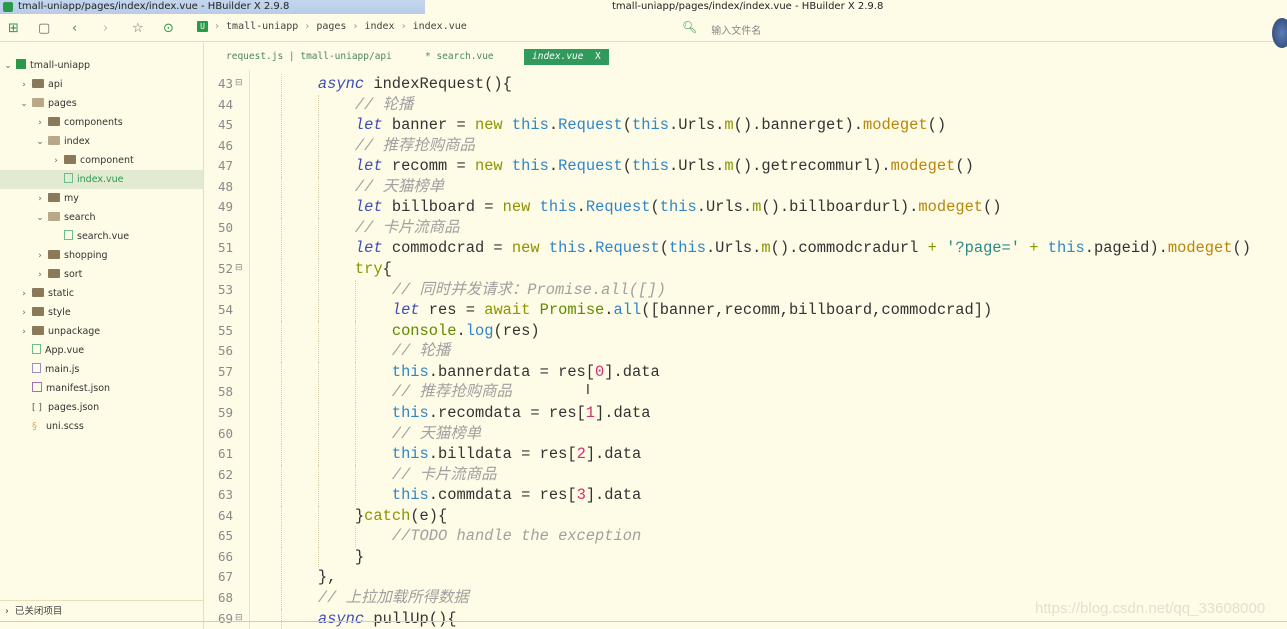 This screenshot has width=1287, height=629. What do you see at coordinates (101, 160) in the screenshot?
I see `tree-item: › component` at bounding box center [101, 160].